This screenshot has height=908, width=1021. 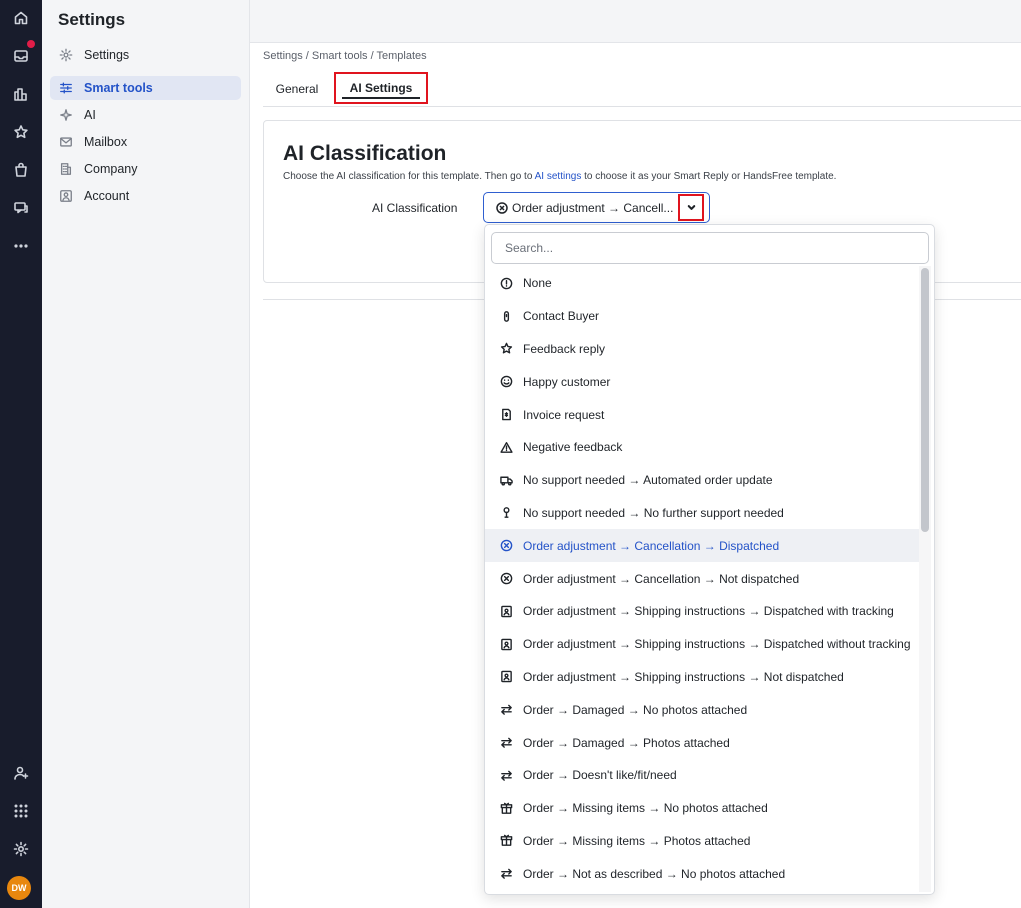 I want to click on sidebar-item-label: Mailbox, so click(x=106, y=142).